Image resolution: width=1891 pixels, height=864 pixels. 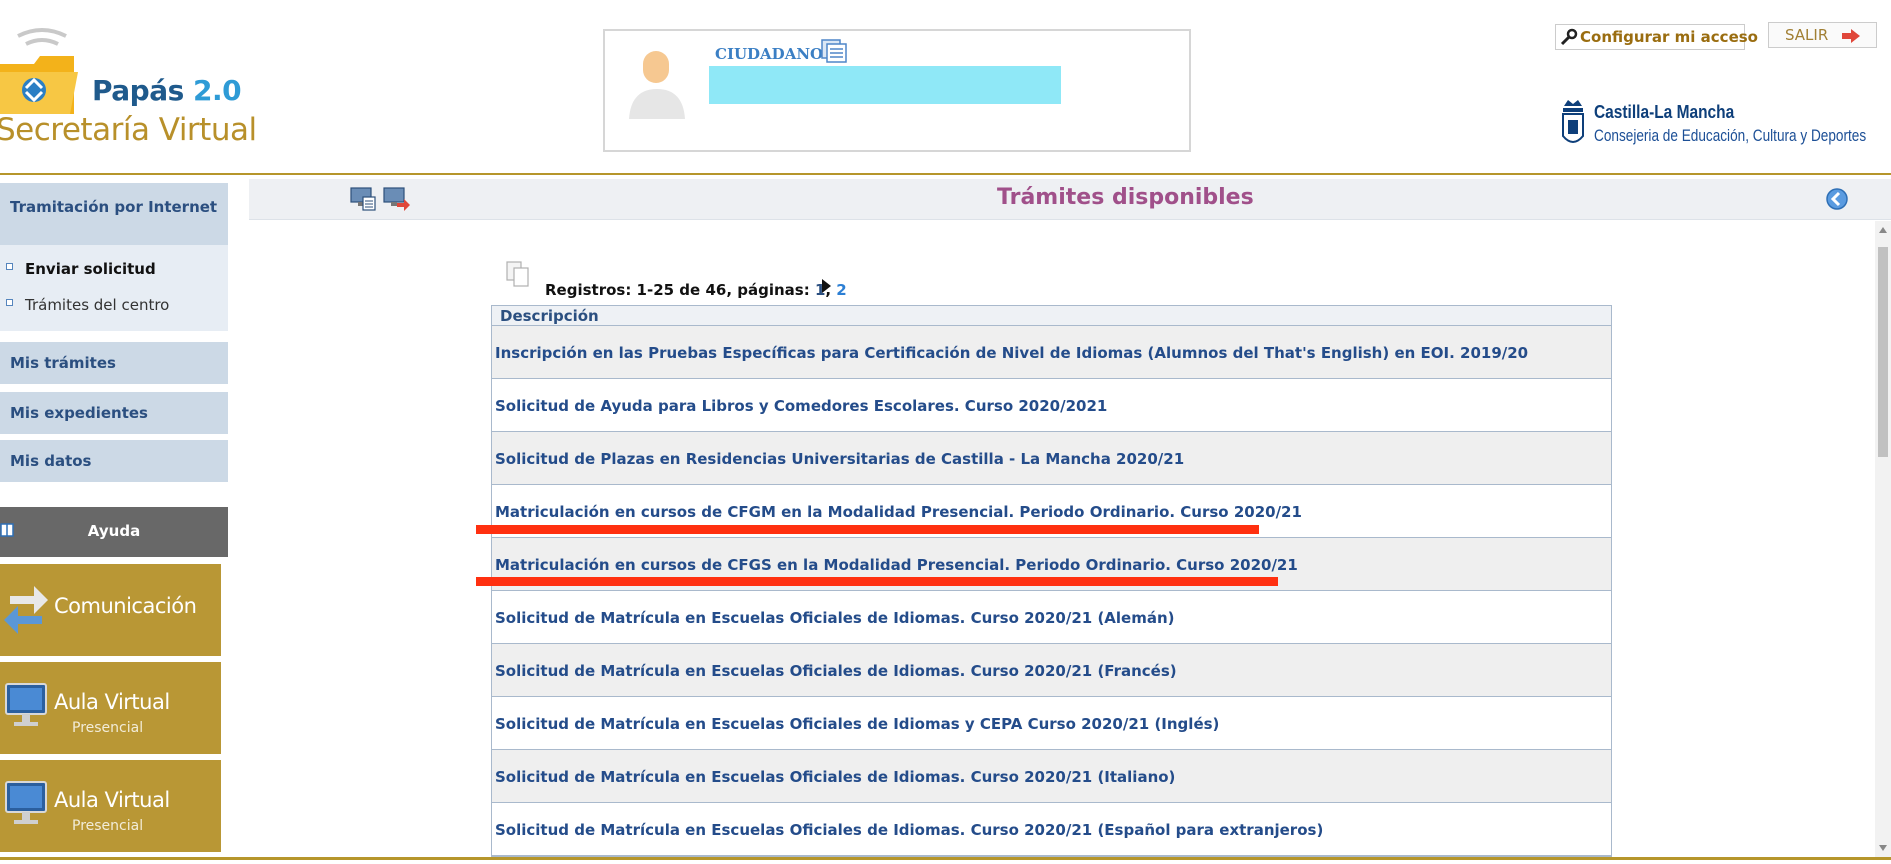 What do you see at coordinates (1883, 539) in the screenshot?
I see `vertical-scrollbar` at bounding box center [1883, 539].